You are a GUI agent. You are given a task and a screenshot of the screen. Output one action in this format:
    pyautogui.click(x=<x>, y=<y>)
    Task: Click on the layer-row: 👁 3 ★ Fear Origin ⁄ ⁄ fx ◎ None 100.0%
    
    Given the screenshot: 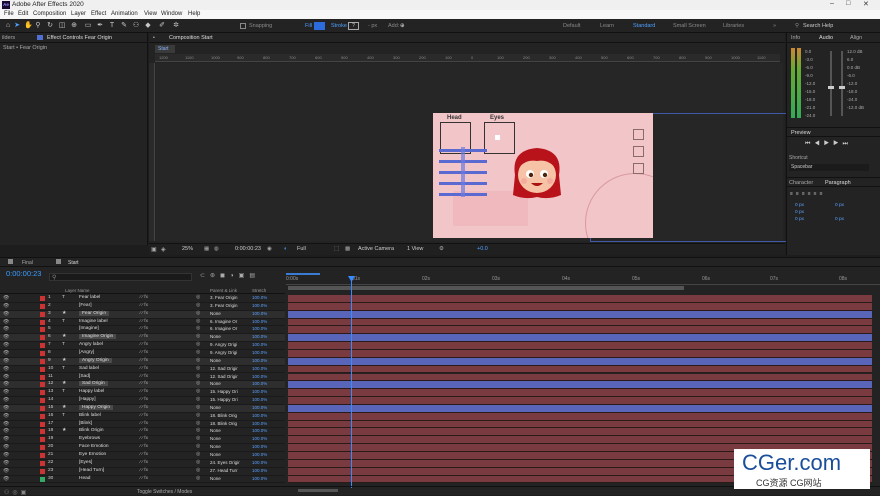 What is the action you would take?
    pyautogui.click(x=142, y=314)
    